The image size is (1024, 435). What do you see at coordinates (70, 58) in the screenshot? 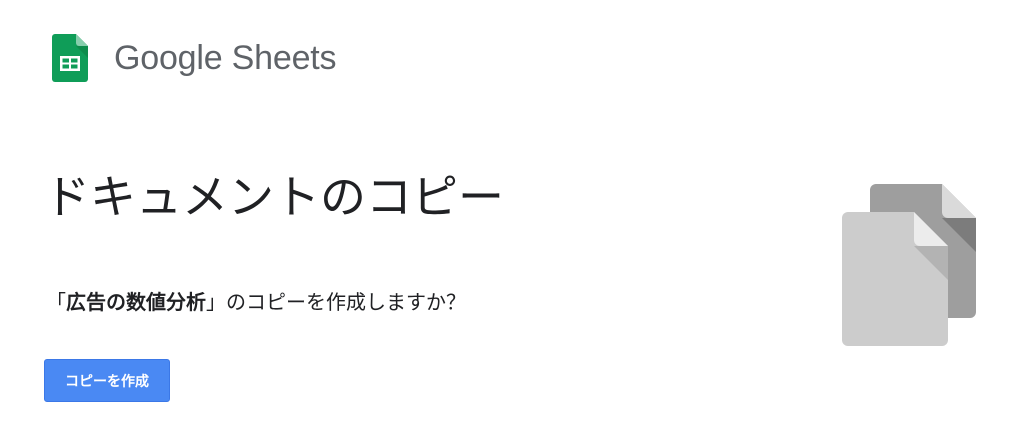
I see `sheets-logo-icon` at bounding box center [70, 58].